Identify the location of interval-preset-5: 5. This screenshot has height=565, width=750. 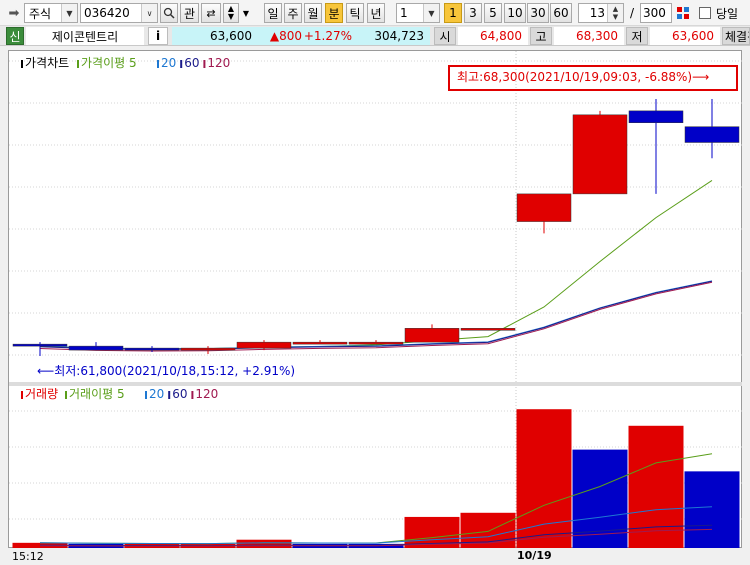
(493, 13).